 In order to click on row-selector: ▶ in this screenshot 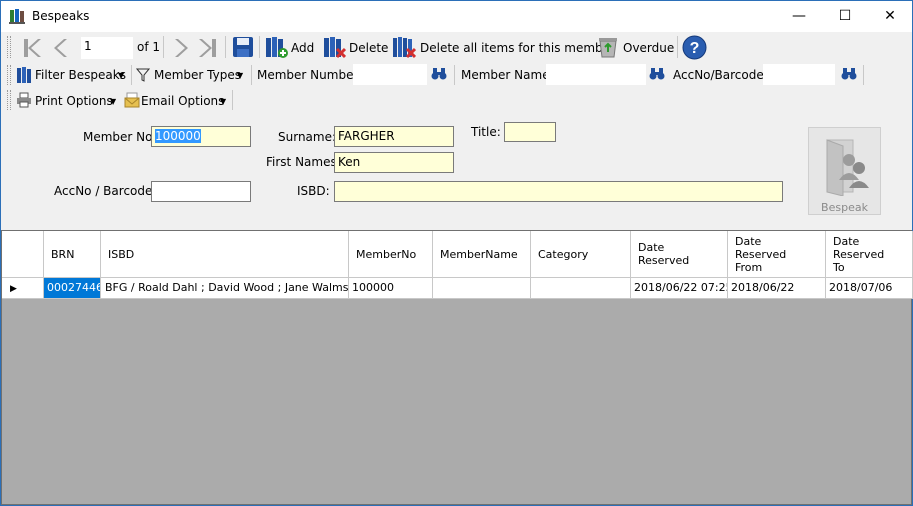, I will do `click(23, 288)`.